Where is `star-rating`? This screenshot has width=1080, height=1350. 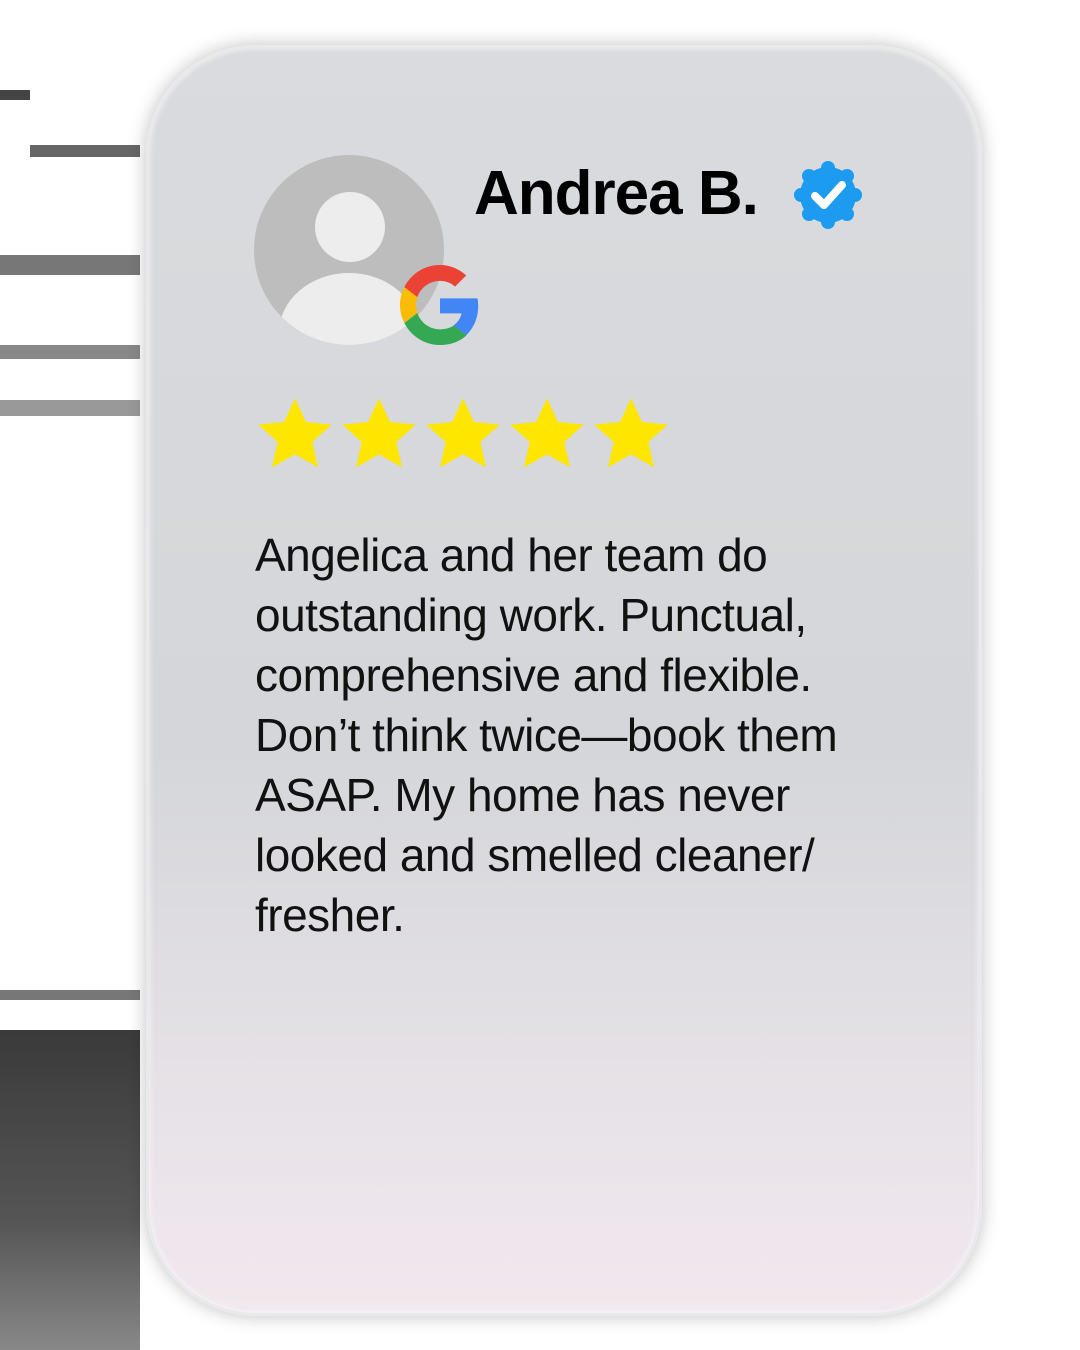
star-rating is located at coordinates (463, 435).